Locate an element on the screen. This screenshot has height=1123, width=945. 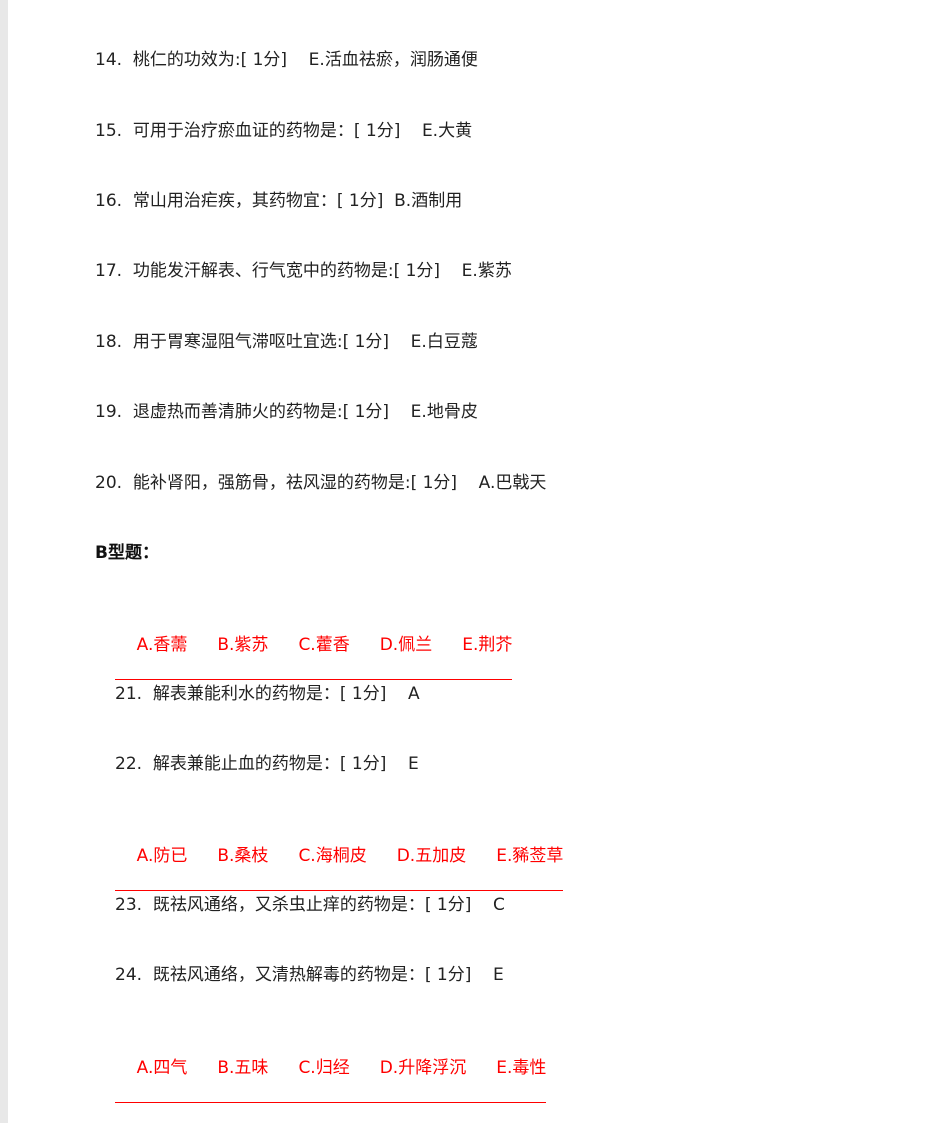
option: B.桑枝 is located at coordinates (243, 856).